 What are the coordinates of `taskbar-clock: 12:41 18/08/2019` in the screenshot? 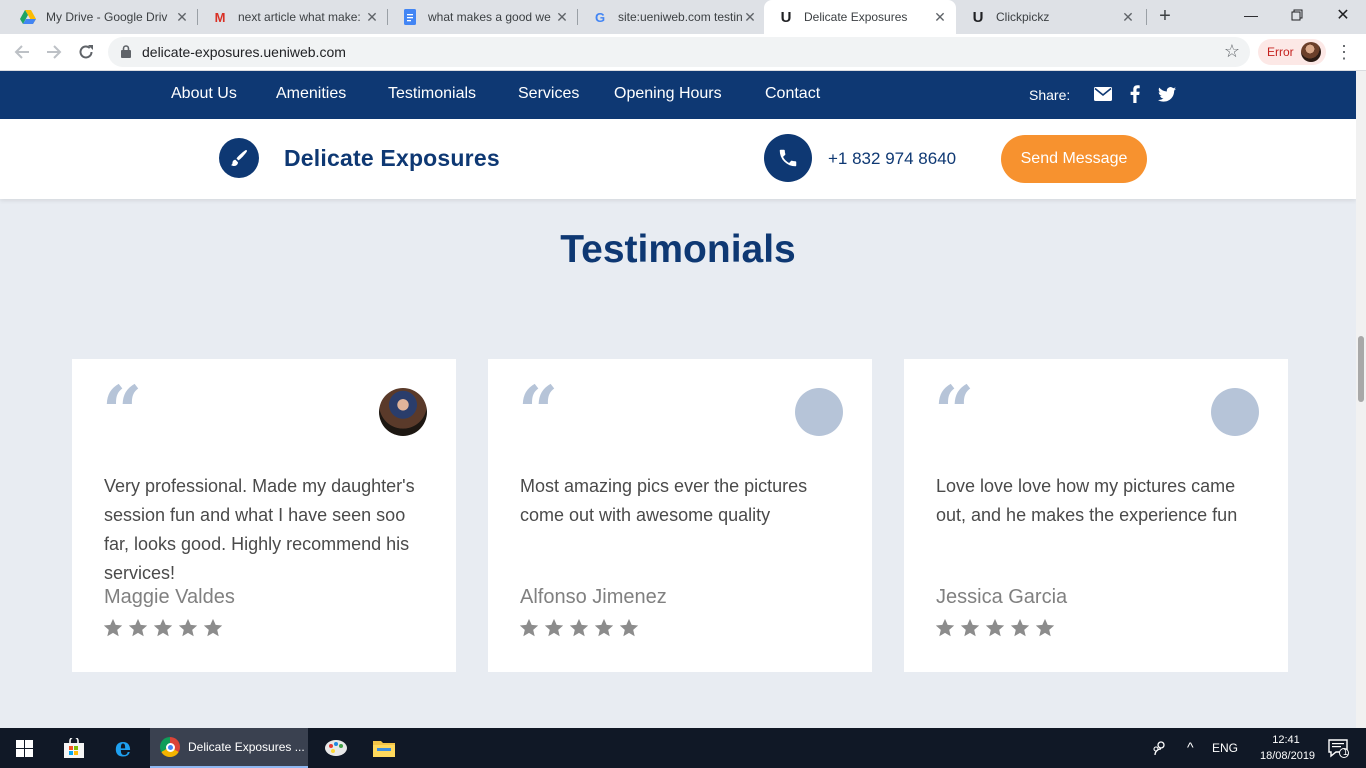 It's located at (1288, 748).